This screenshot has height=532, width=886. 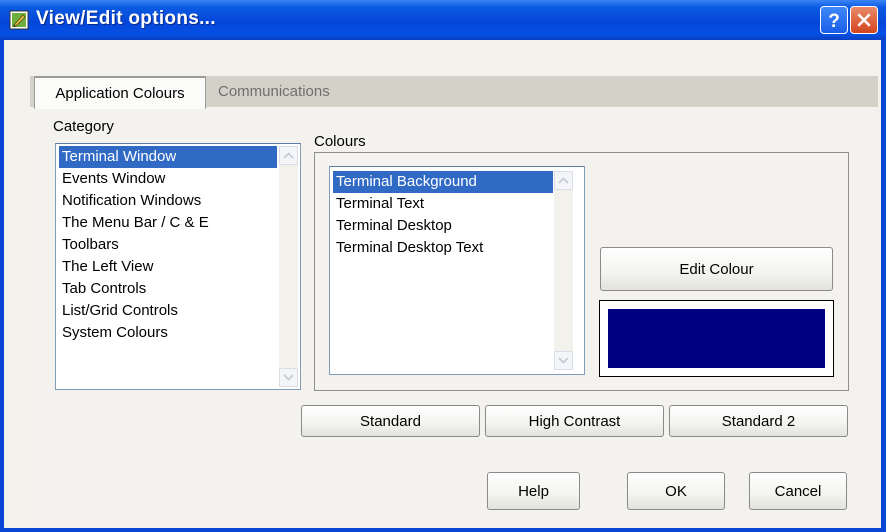 What do you see at coordinates (378, 204) in the screenshot?
I see `colour-item-terminal-text: Terminal Text` at bounding box center [378, 204].